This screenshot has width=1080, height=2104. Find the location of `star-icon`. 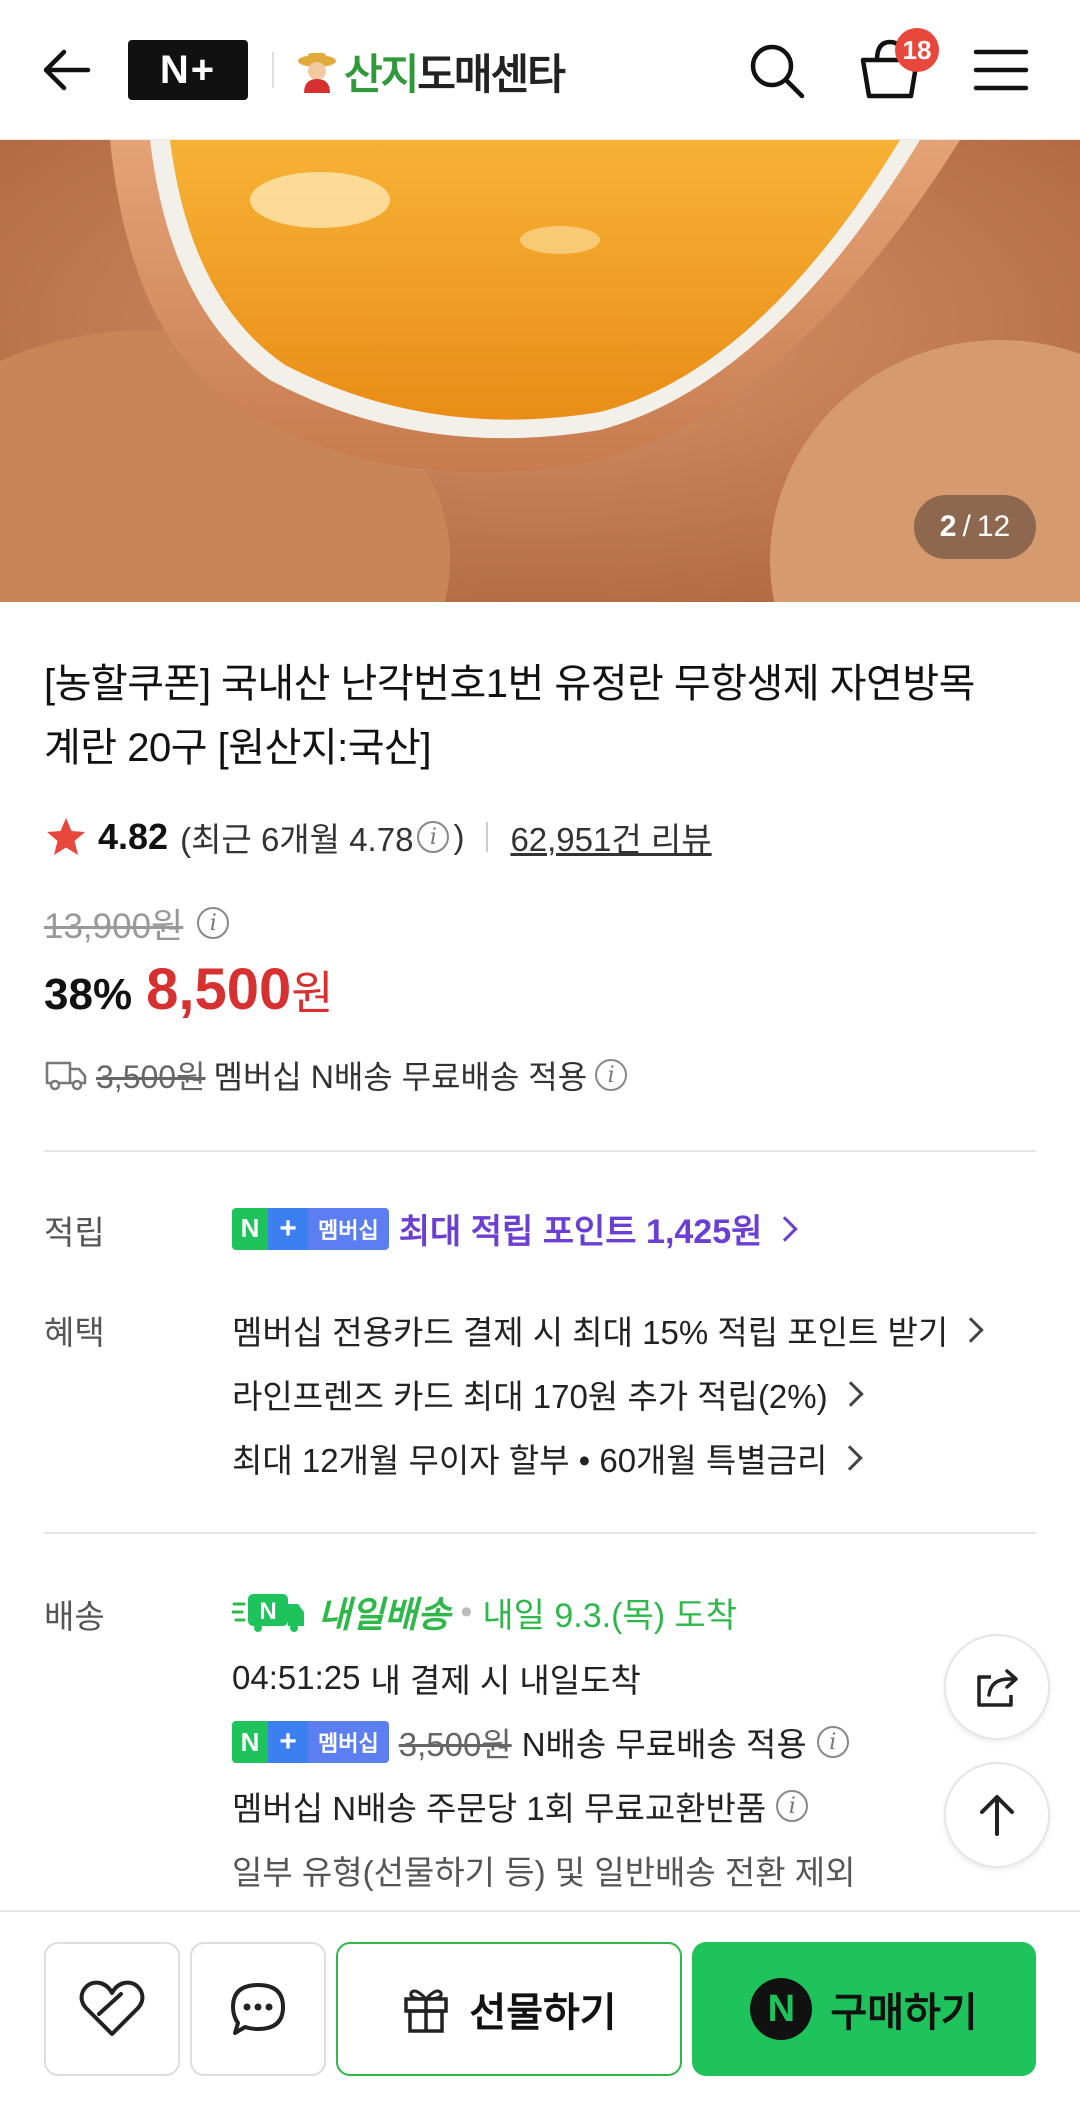

star-icon is located at coordinates (66, 836).